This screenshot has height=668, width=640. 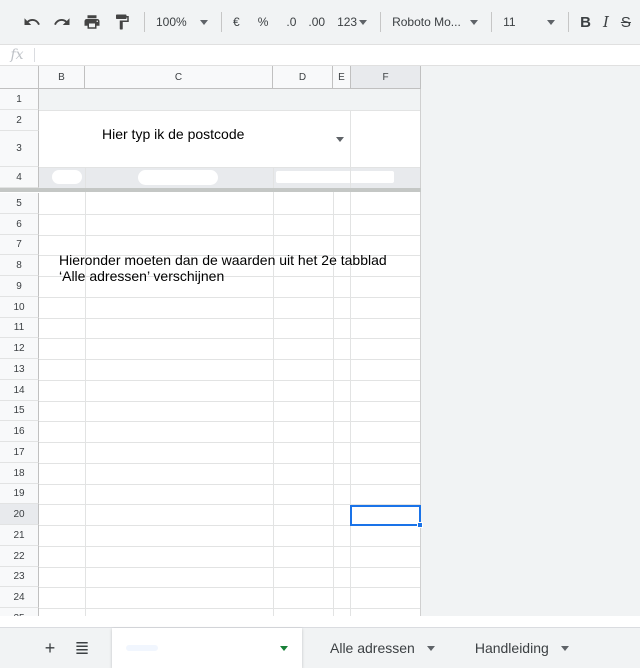 I want to click on more-formats-button: 123, so click(x=352, y=22).